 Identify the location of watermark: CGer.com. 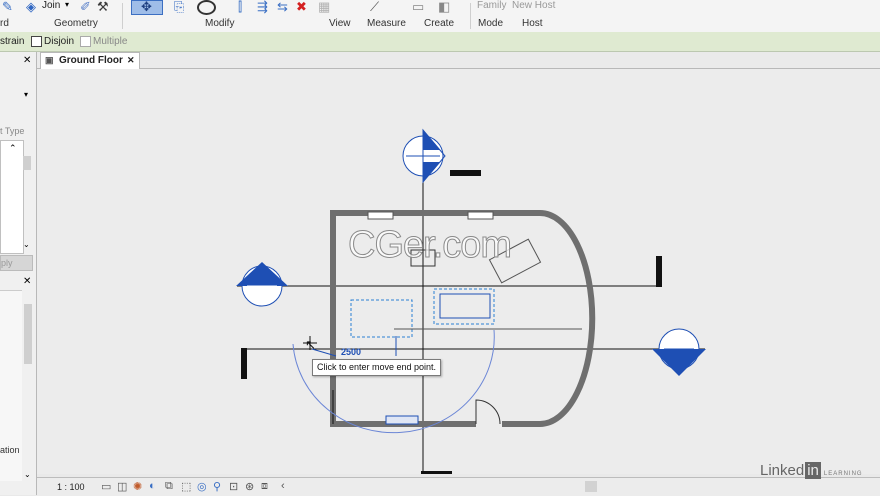
(429, 245).